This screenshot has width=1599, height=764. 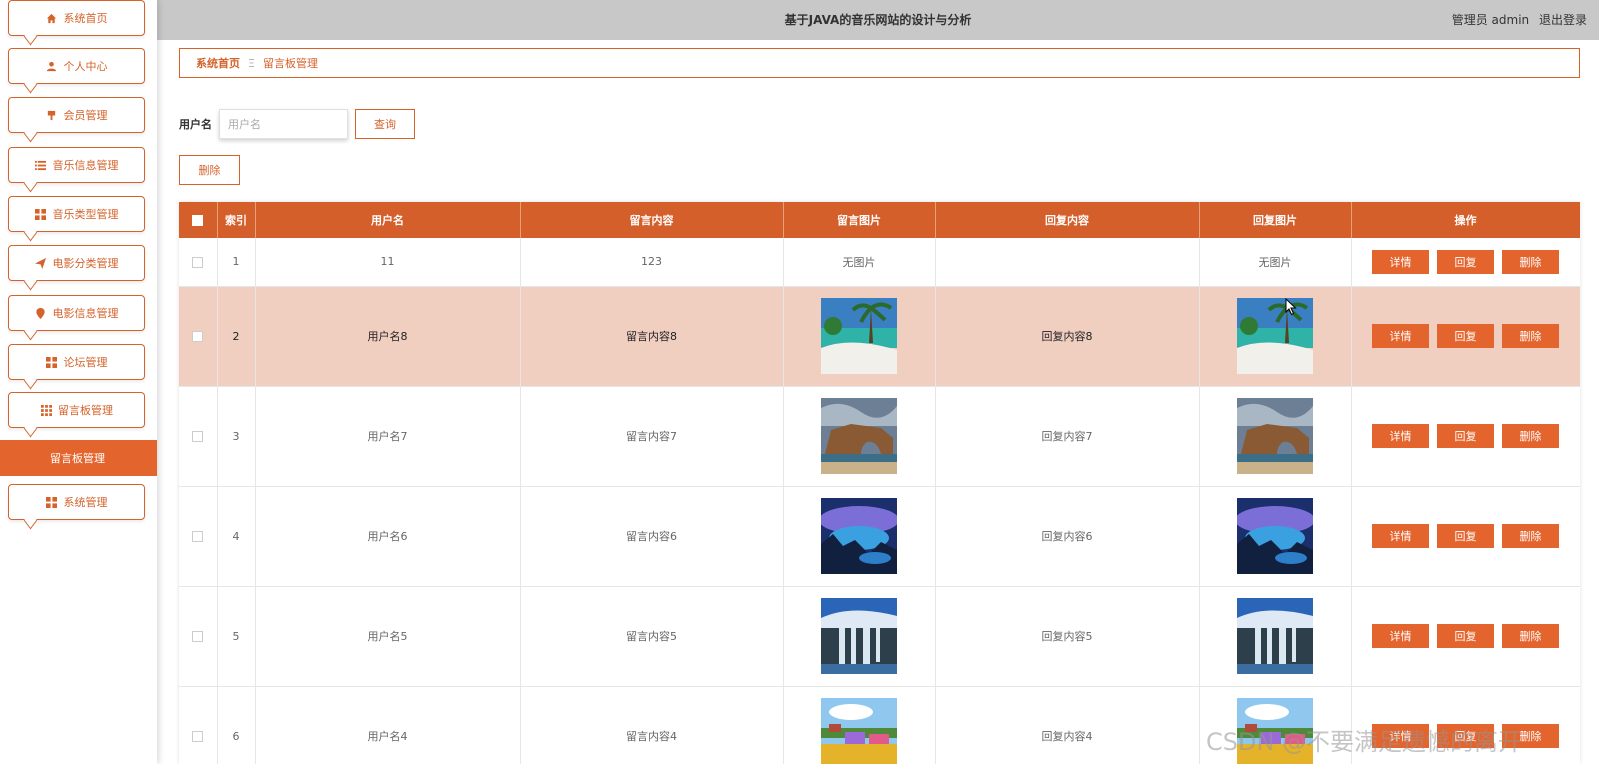 I want to click on header-reply-image: 回复图片, so click(x=1275, y=220).